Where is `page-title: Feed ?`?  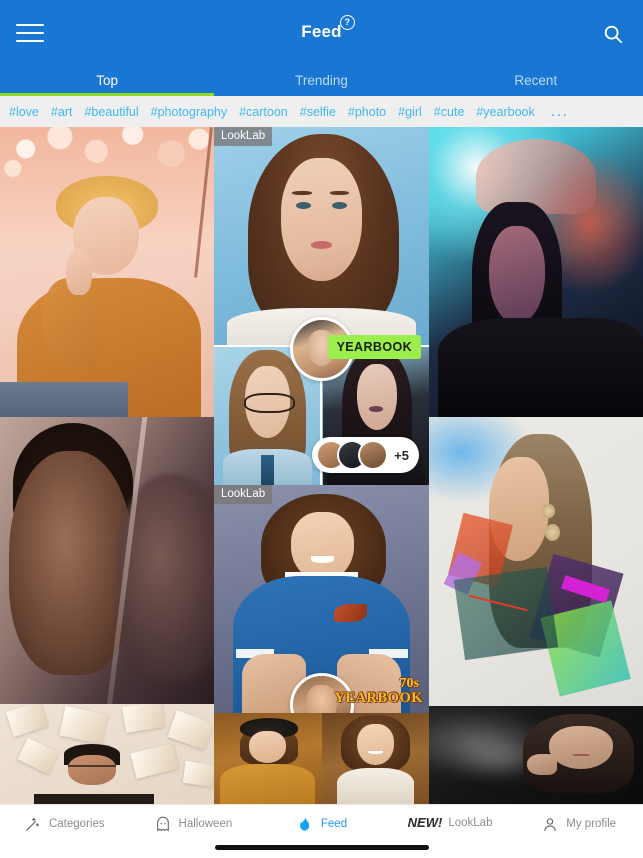
page-title: Feed ? is located at coordinates (321, 32).